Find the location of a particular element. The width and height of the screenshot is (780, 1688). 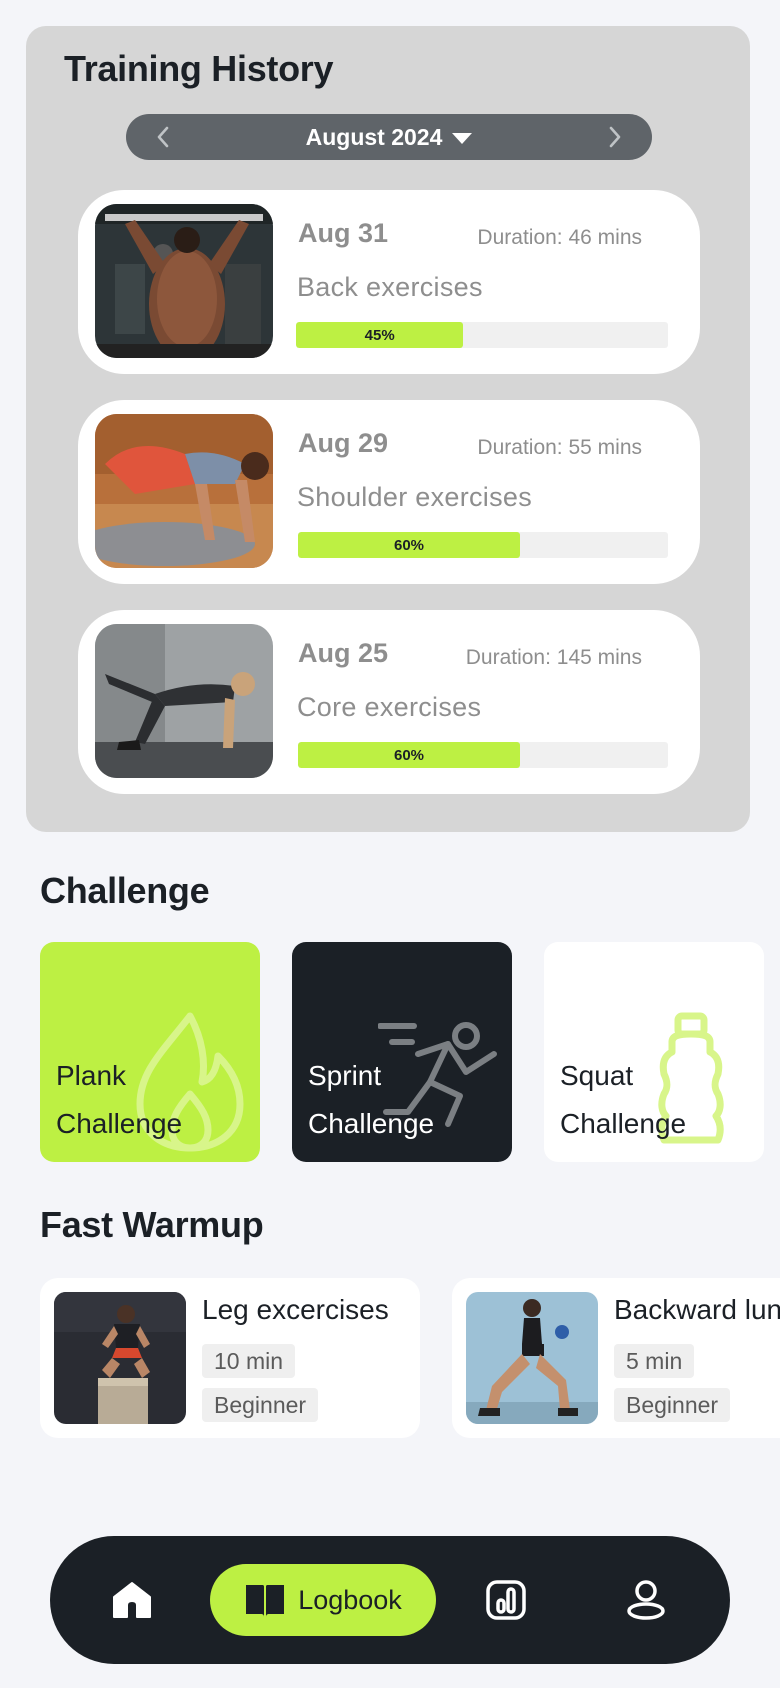

warmup-duration-tag: 5 min is located at coordinates (654, 1361).